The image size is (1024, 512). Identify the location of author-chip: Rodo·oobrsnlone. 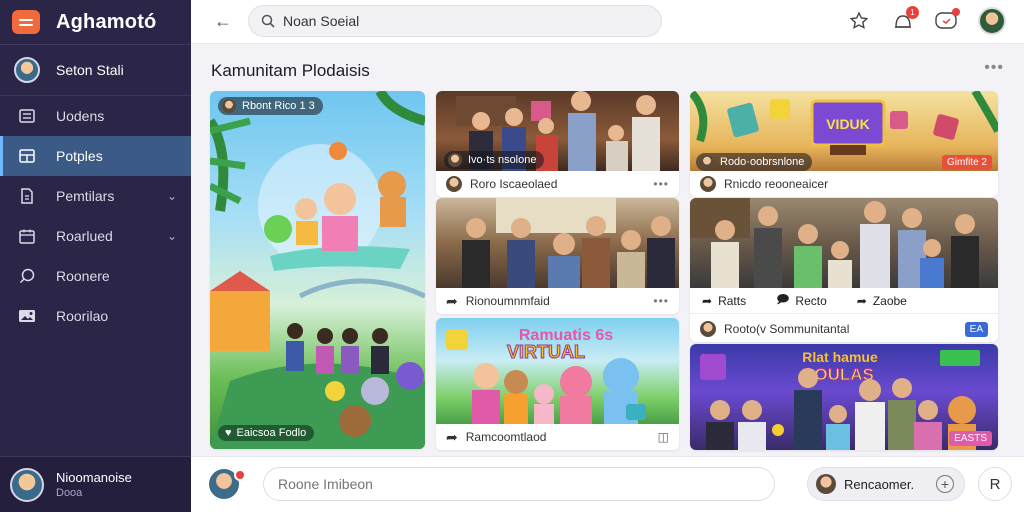
(754, 162).